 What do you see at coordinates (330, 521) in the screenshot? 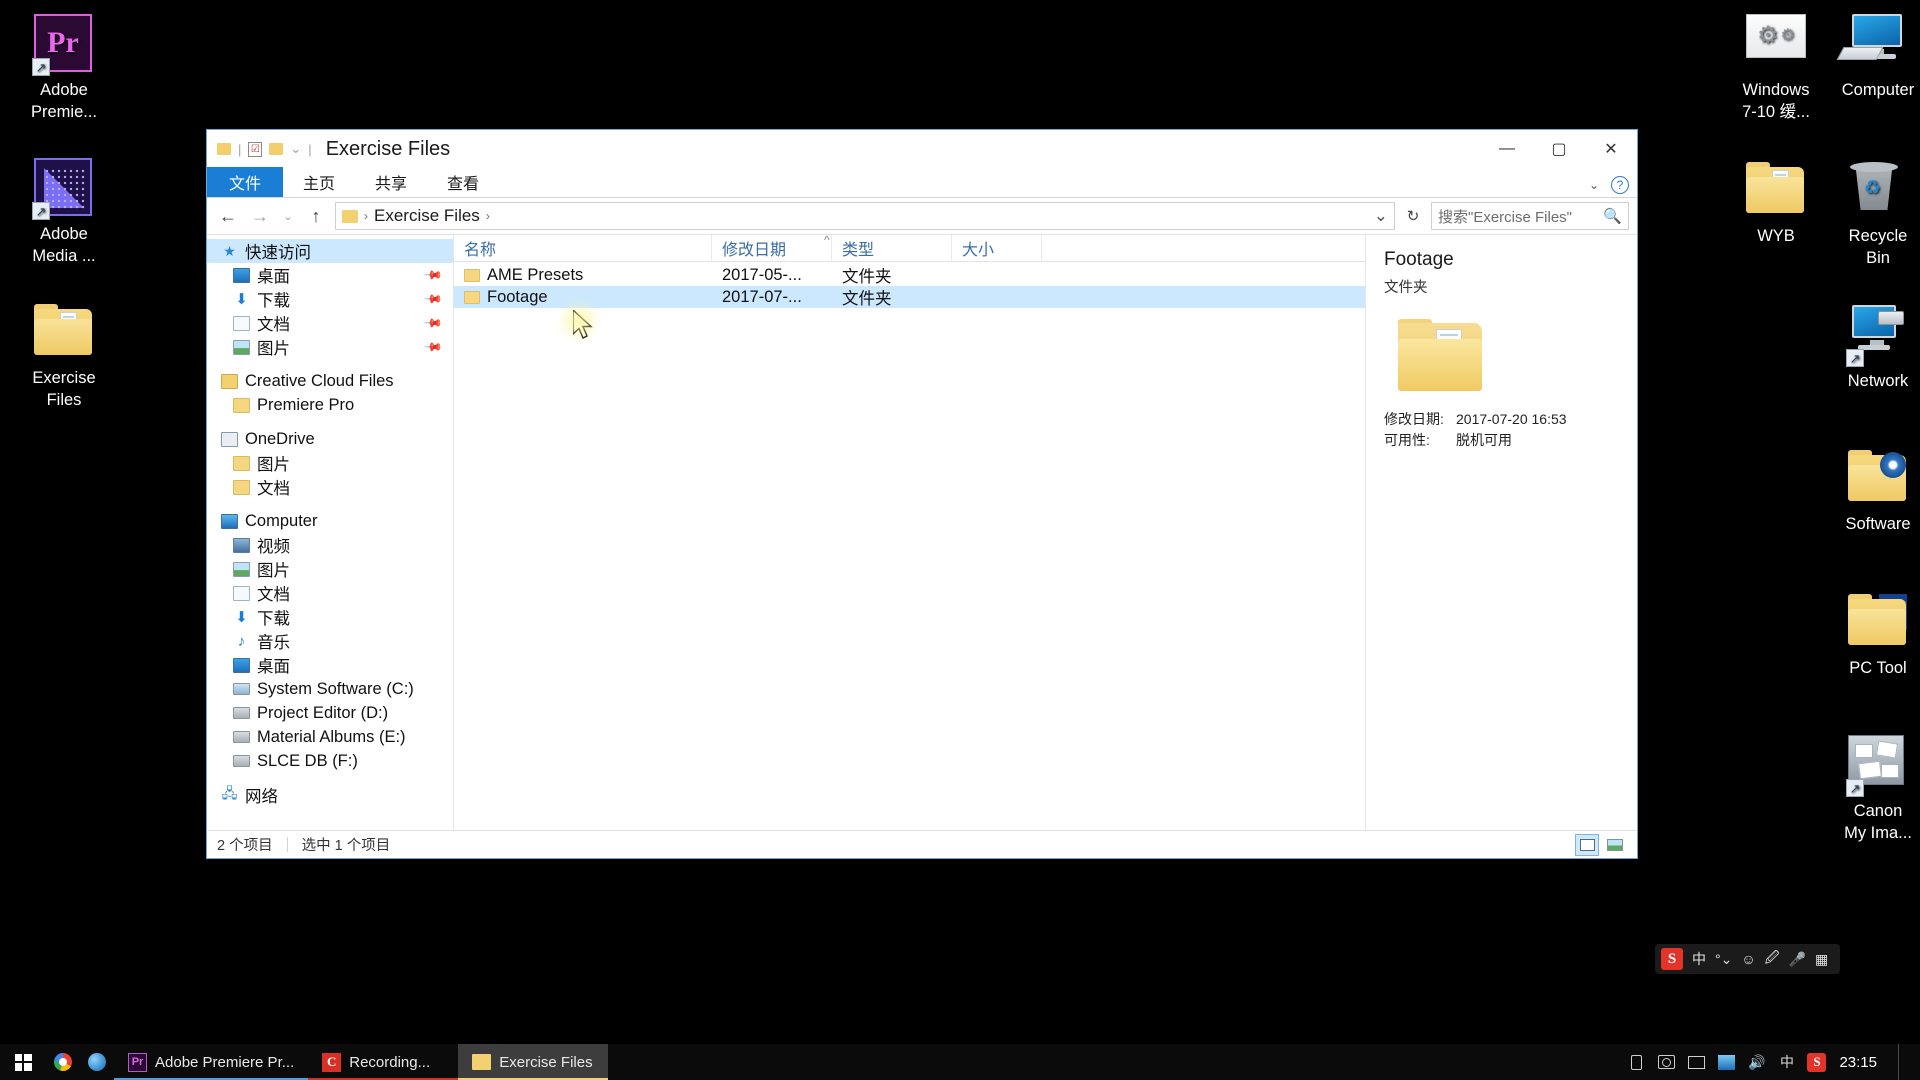
I see `sidebar-item-computer: Computer` at bounding box center [330, 521].